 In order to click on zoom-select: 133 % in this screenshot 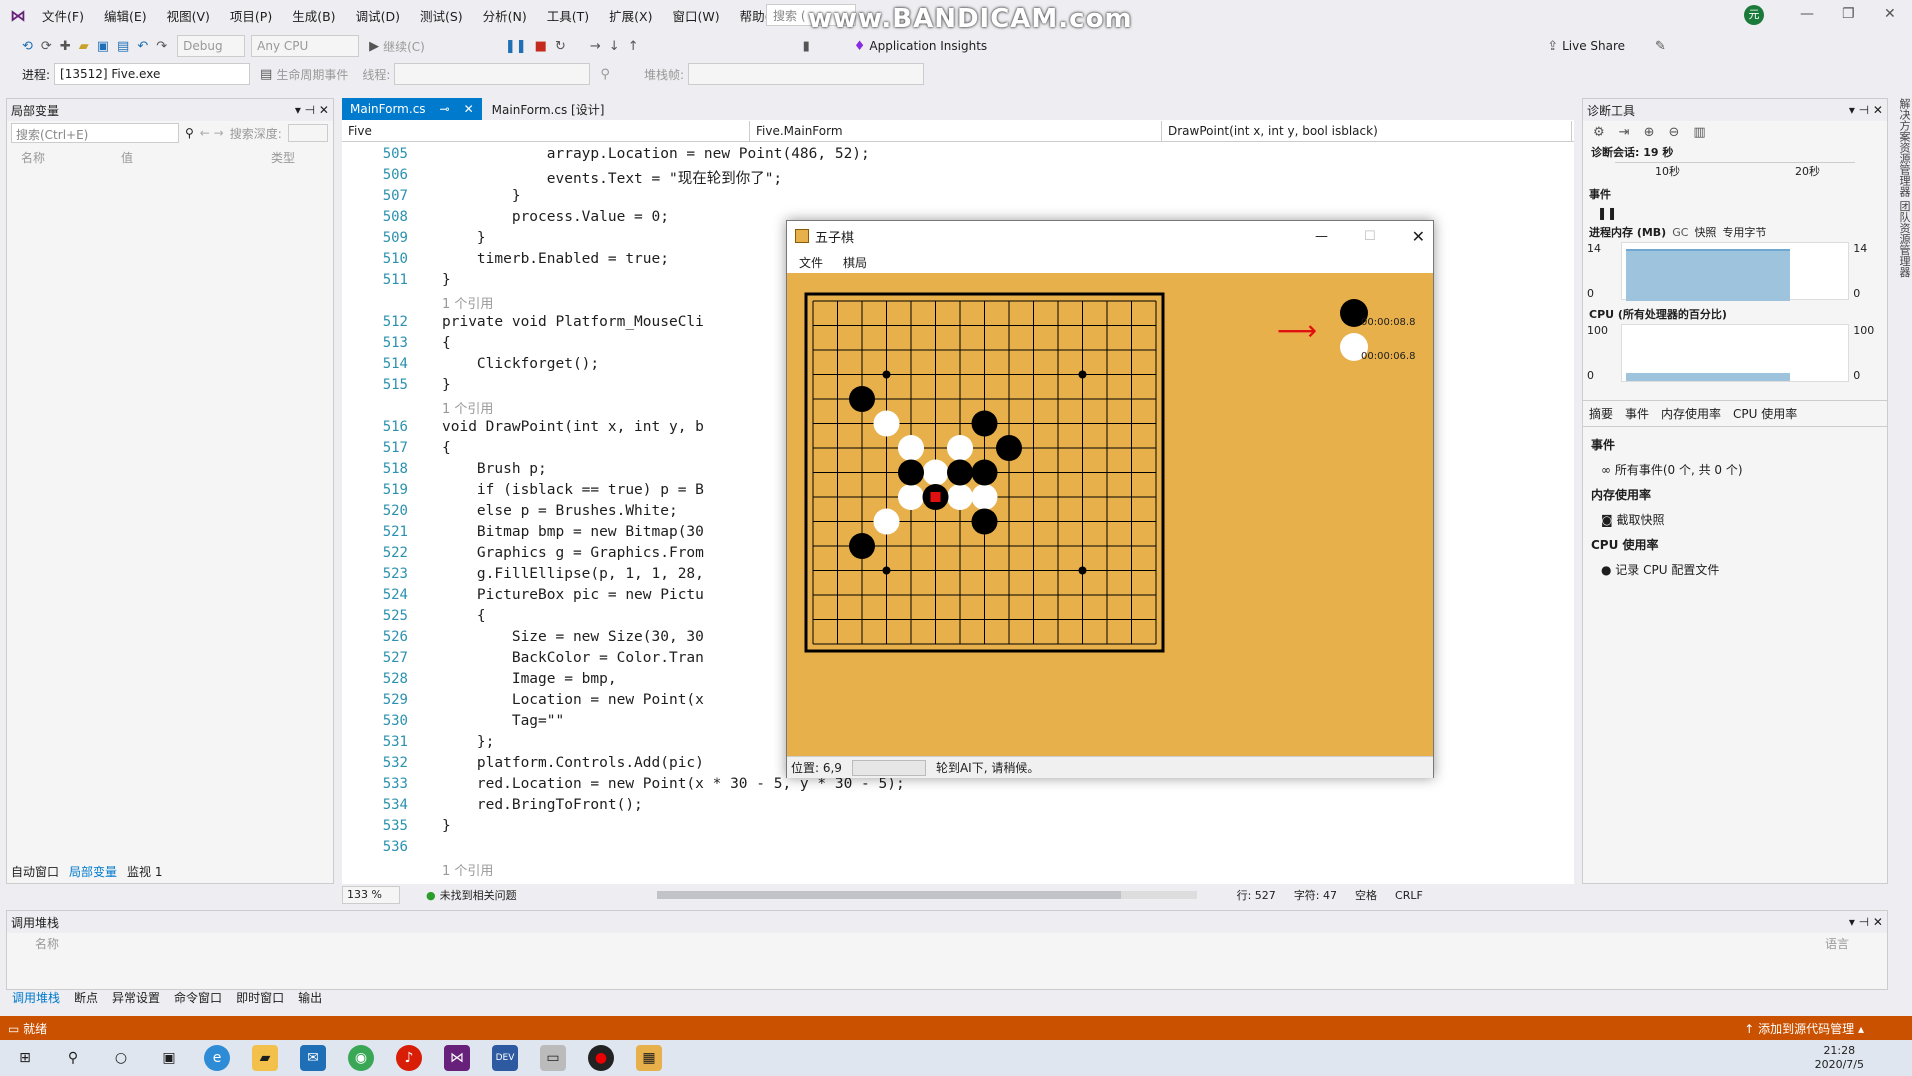, I will do `click(371, 895)`.